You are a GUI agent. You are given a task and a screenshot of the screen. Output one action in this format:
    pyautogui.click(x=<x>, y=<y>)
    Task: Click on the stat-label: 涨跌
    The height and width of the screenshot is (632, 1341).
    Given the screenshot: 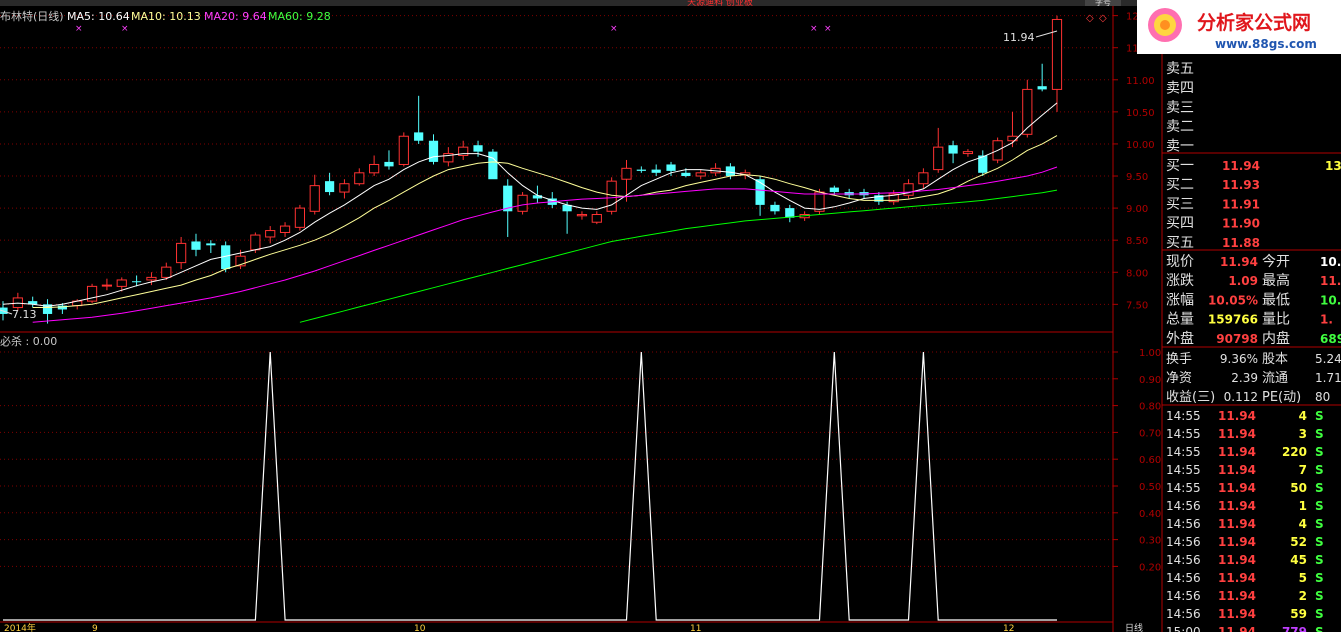 What is the action you would take?
    pyautogui.click(x=1180, y=281)
    